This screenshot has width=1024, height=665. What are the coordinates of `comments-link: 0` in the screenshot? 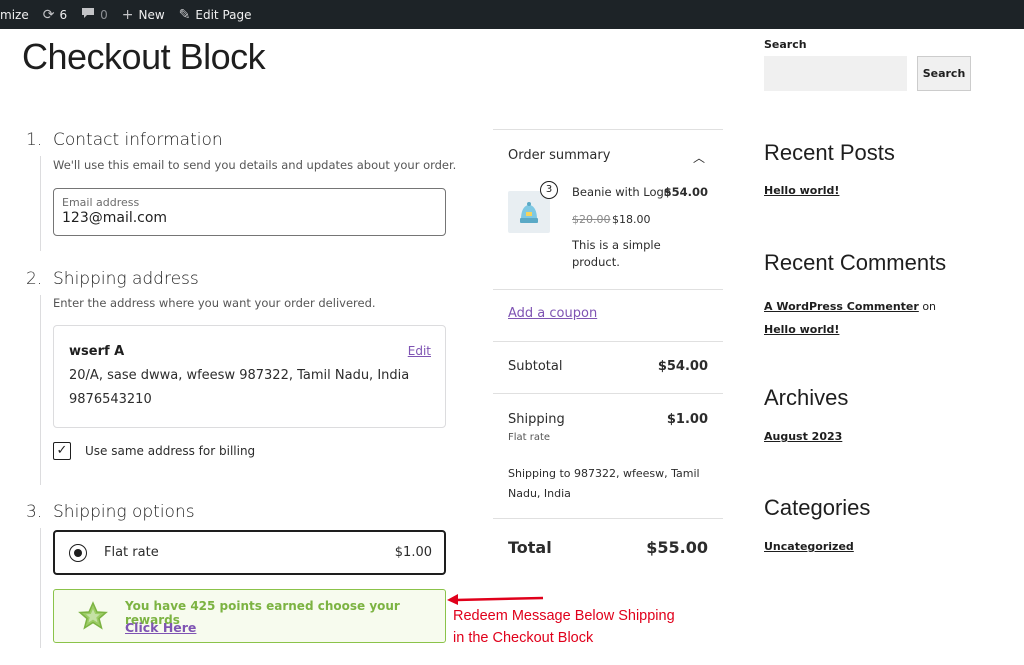 It's located at (94, 14).